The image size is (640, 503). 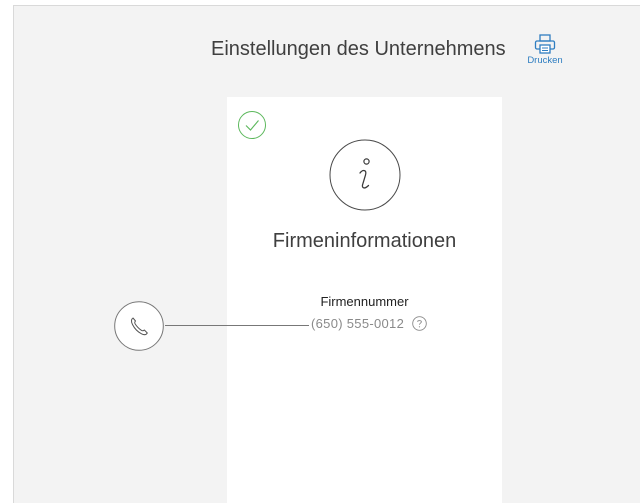 I want to click on company-number-row: (650) 555-0012, so click(x=369, y=323).